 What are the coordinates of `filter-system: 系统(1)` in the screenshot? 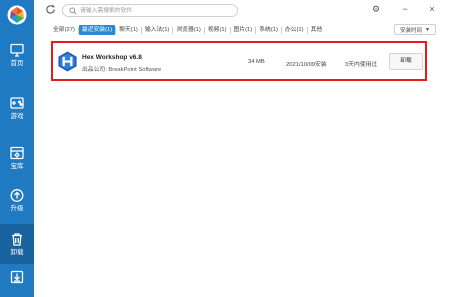 It's located at (268, 30).